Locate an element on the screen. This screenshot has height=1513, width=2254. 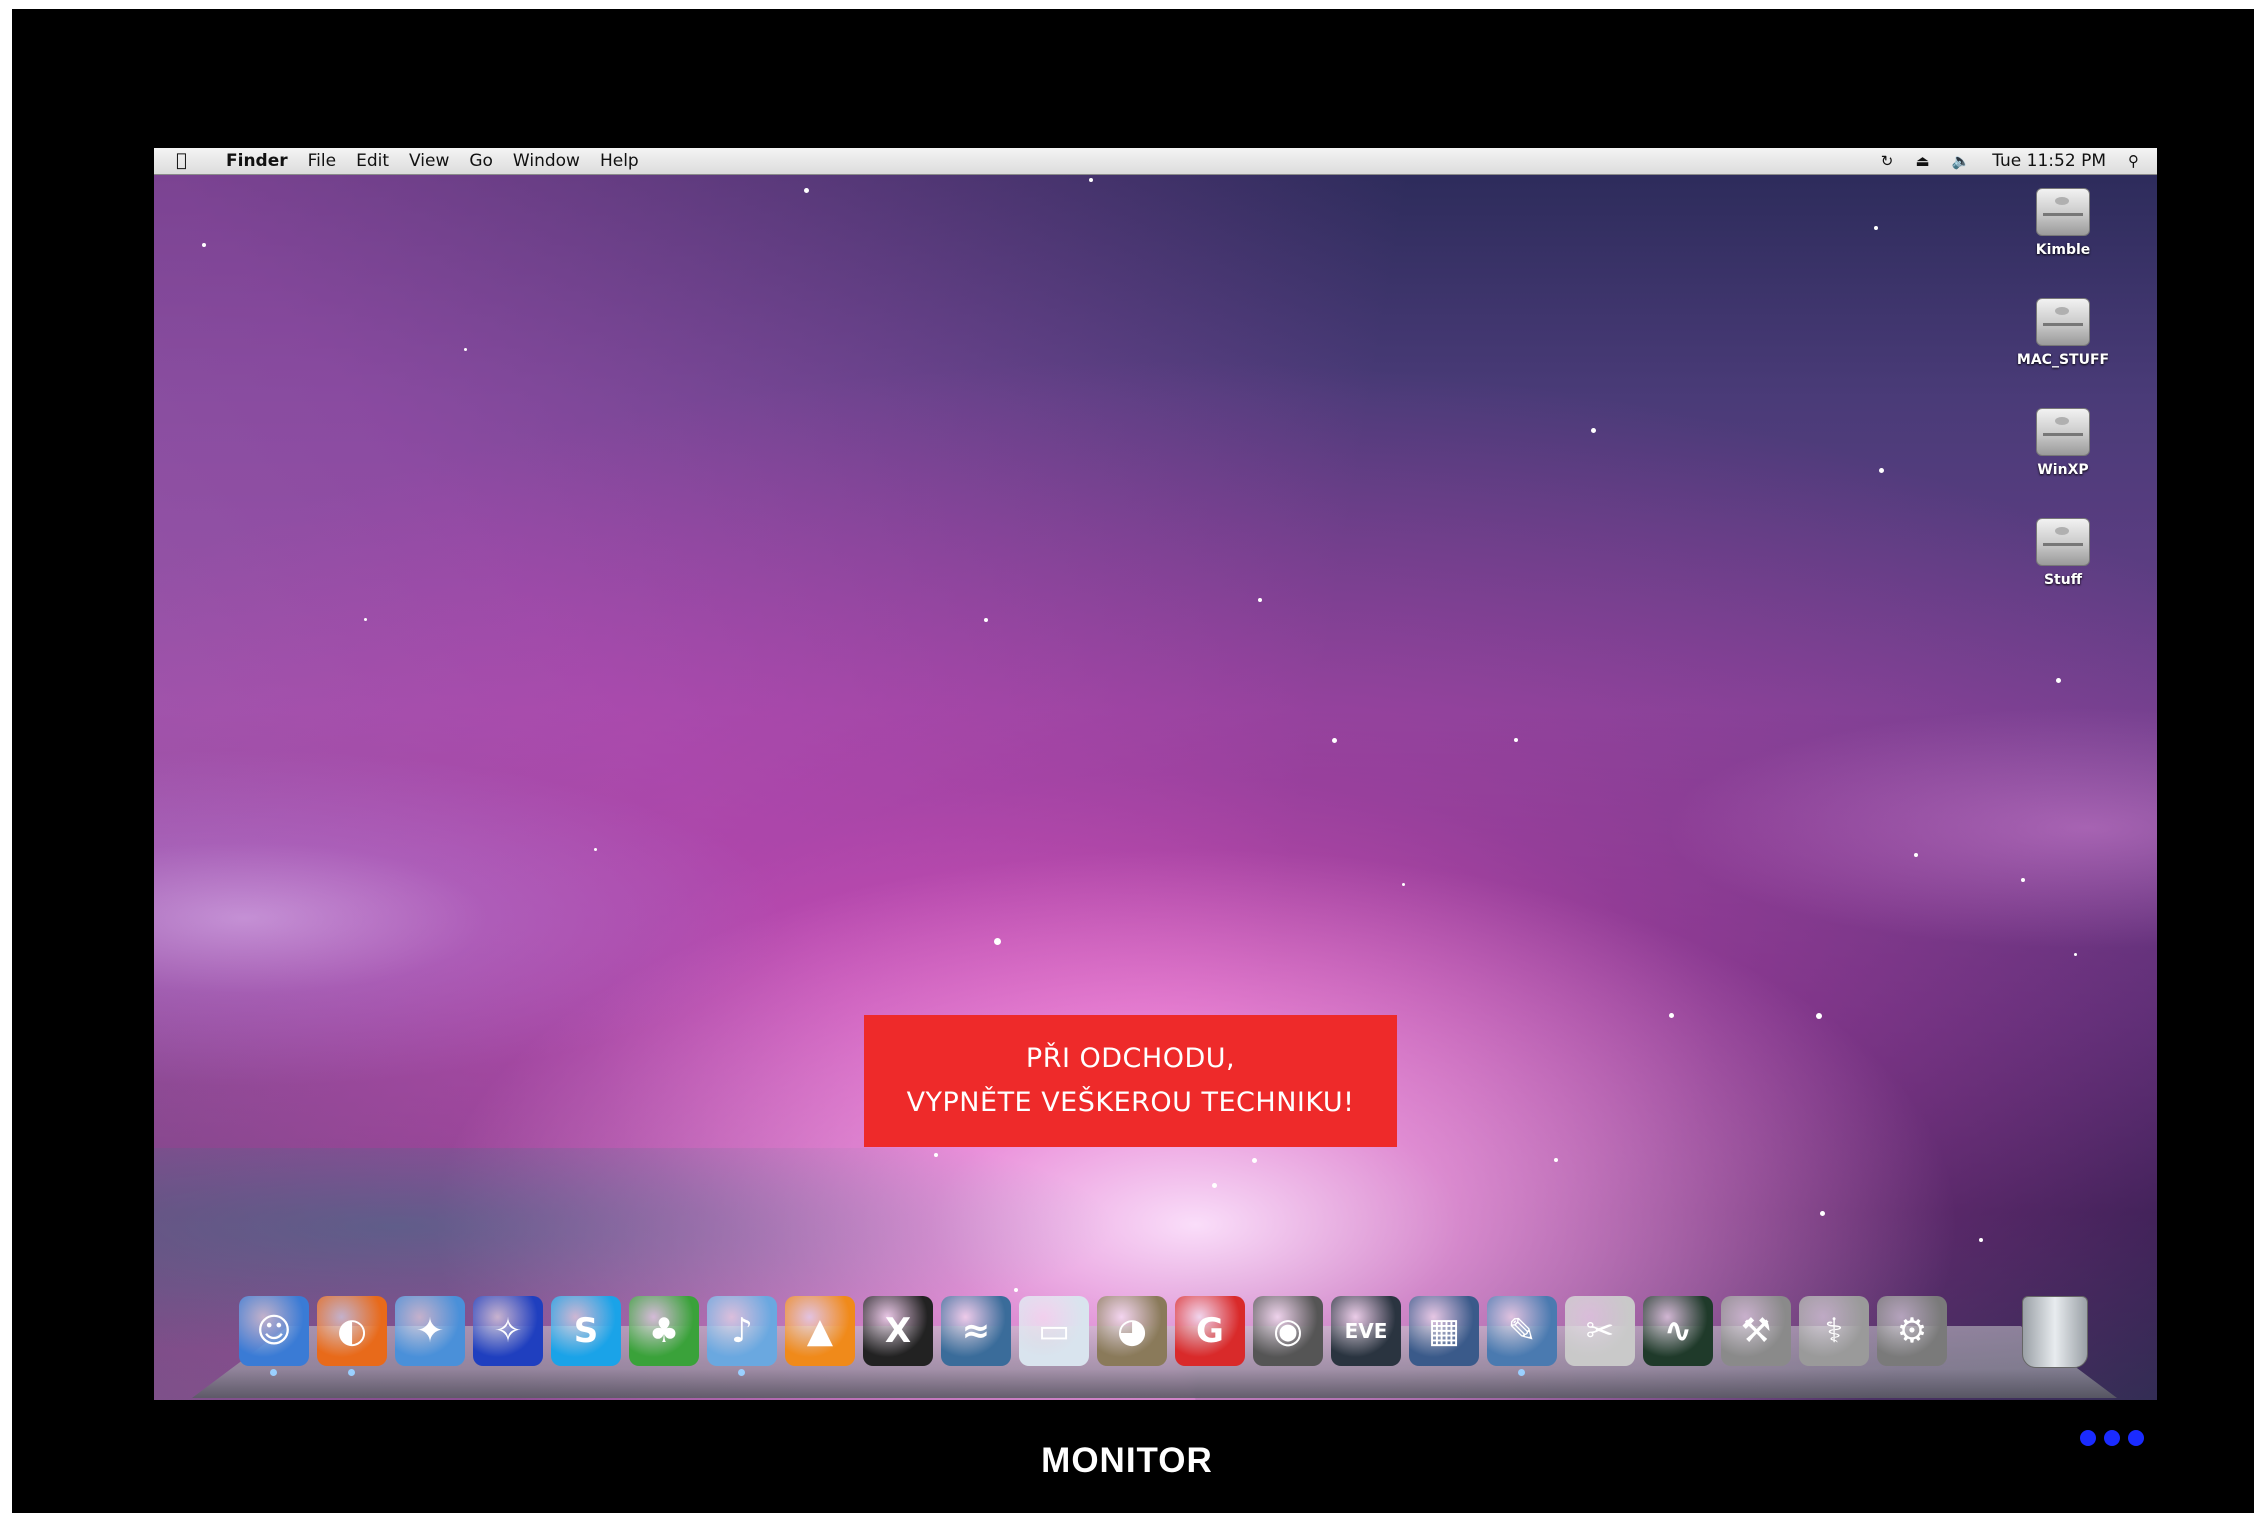
dock-app-eye-icon: ◉ is located at coordinates (1288, 1331).